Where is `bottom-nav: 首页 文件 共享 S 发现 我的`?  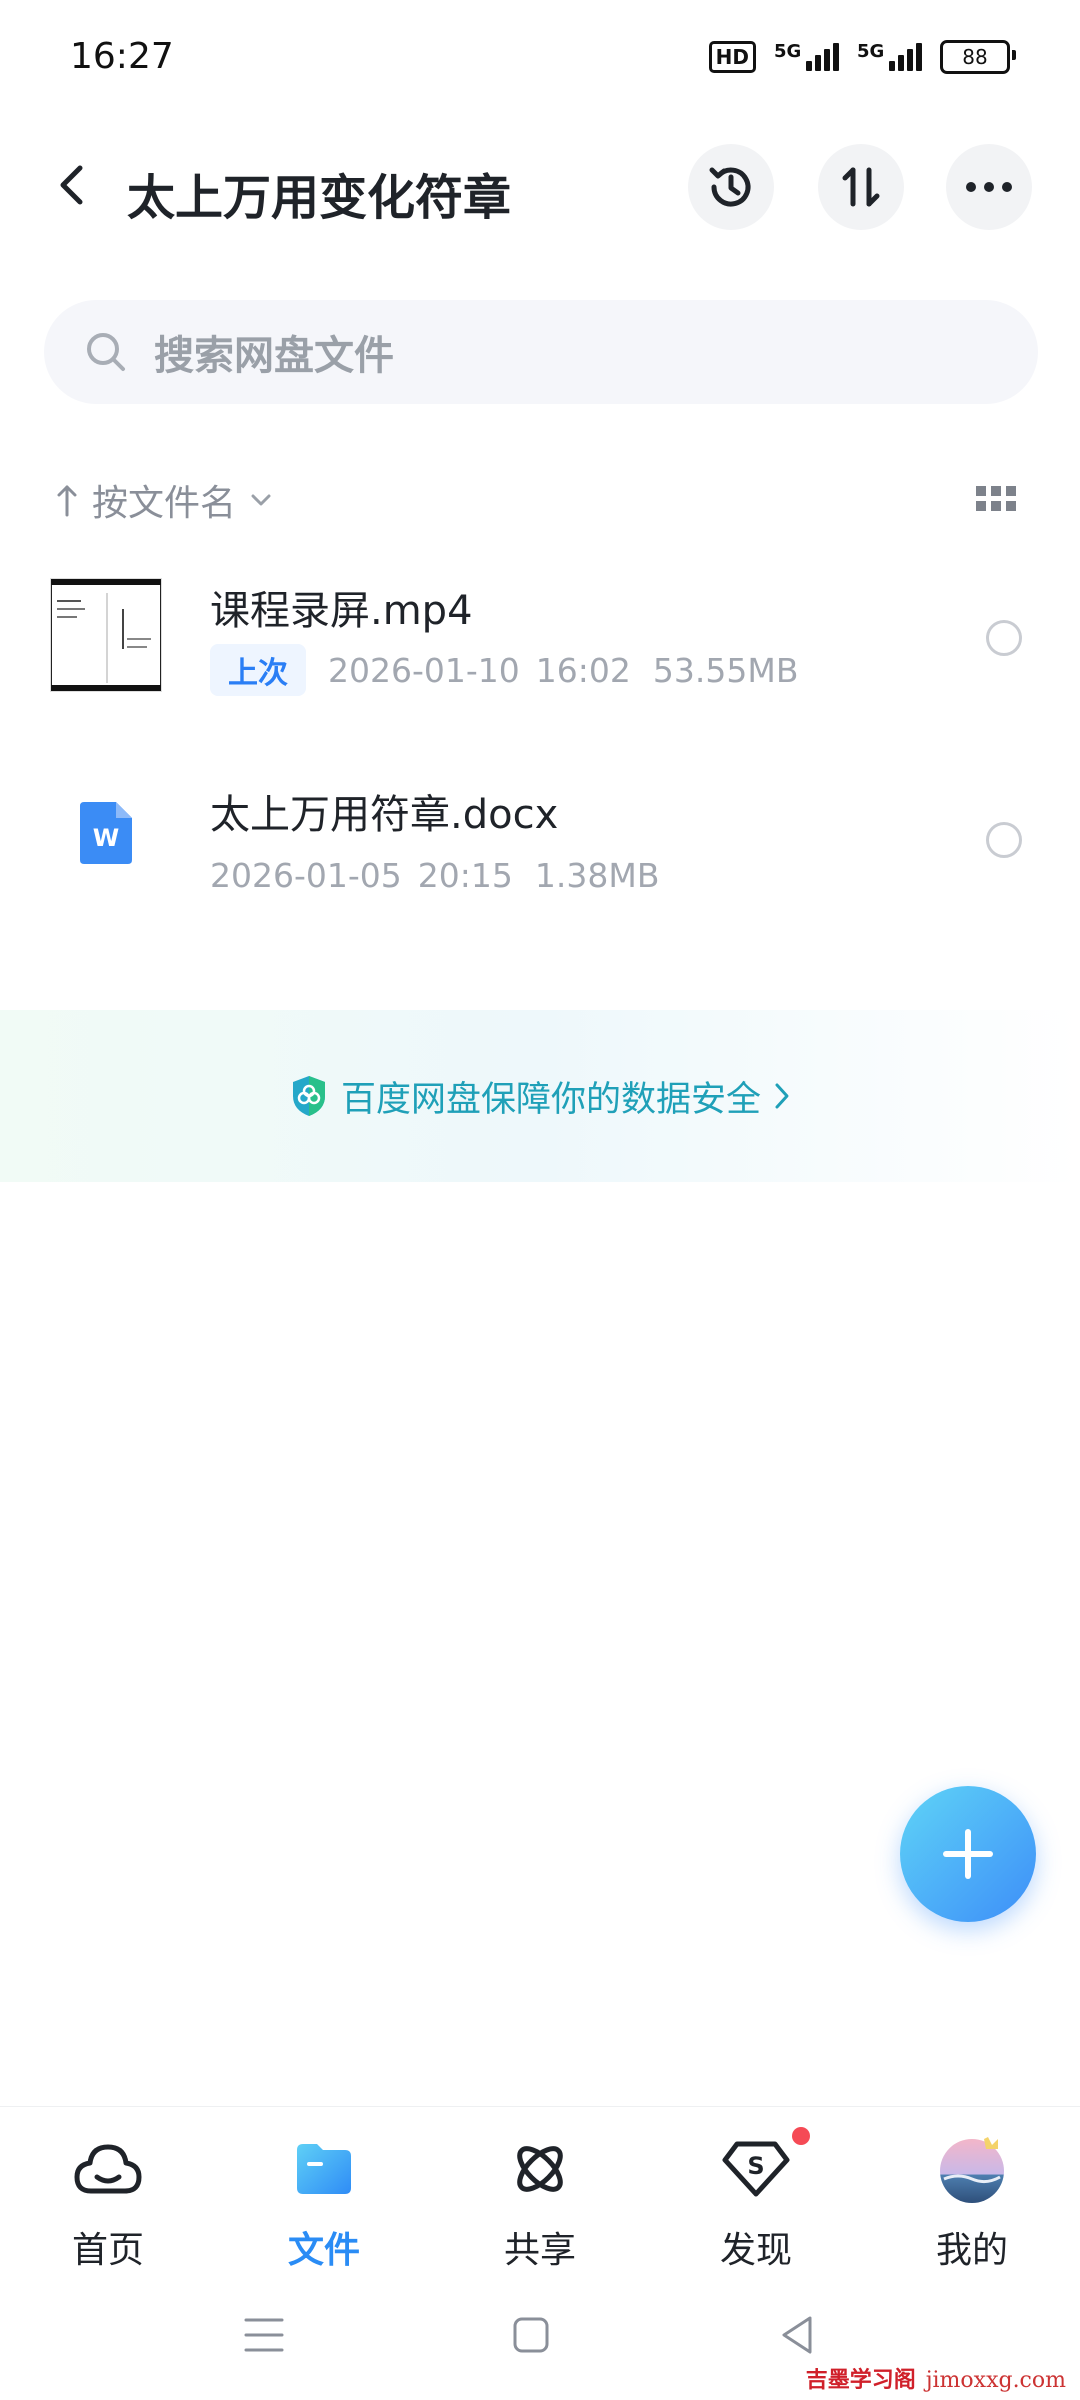 bottom-nav: 首页 文件 共享 S 发现 我的 is located at coordinates (540, 2206).